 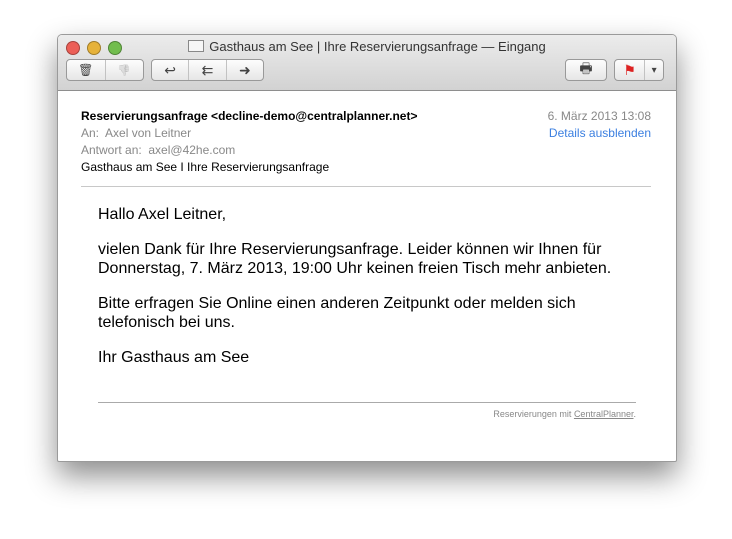 What do you see at coordinates (196, 46) in the screenshot?
I see `envelope-icon` at bounding box center [196, 46].